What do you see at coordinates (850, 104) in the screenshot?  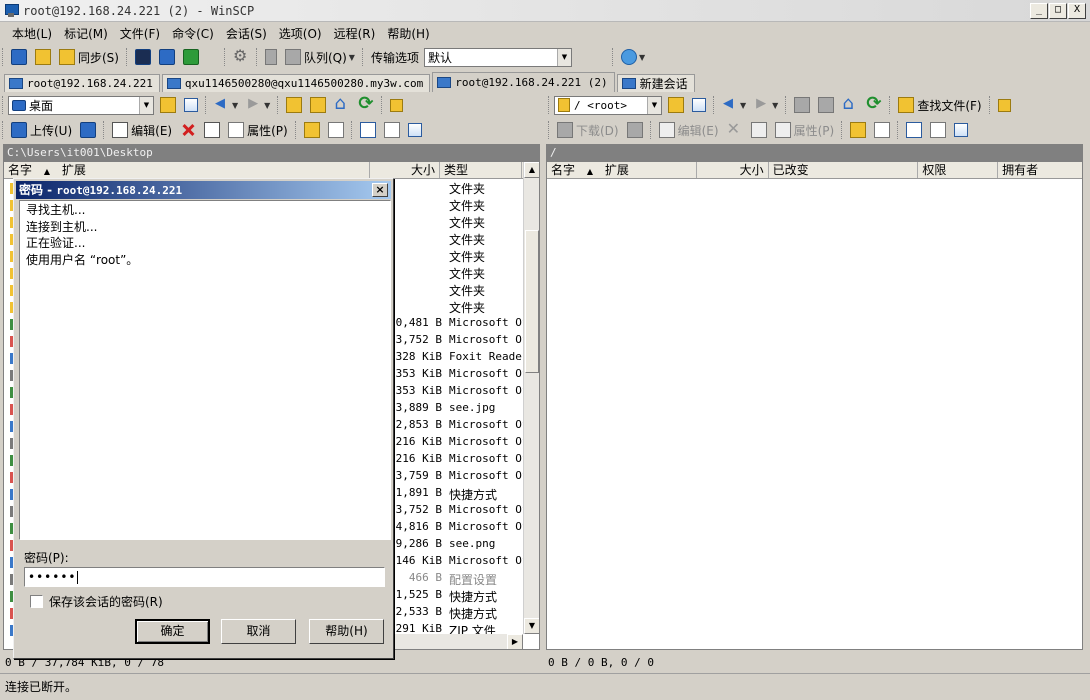 I see `right-home-button` at bounding box center [850, 104].